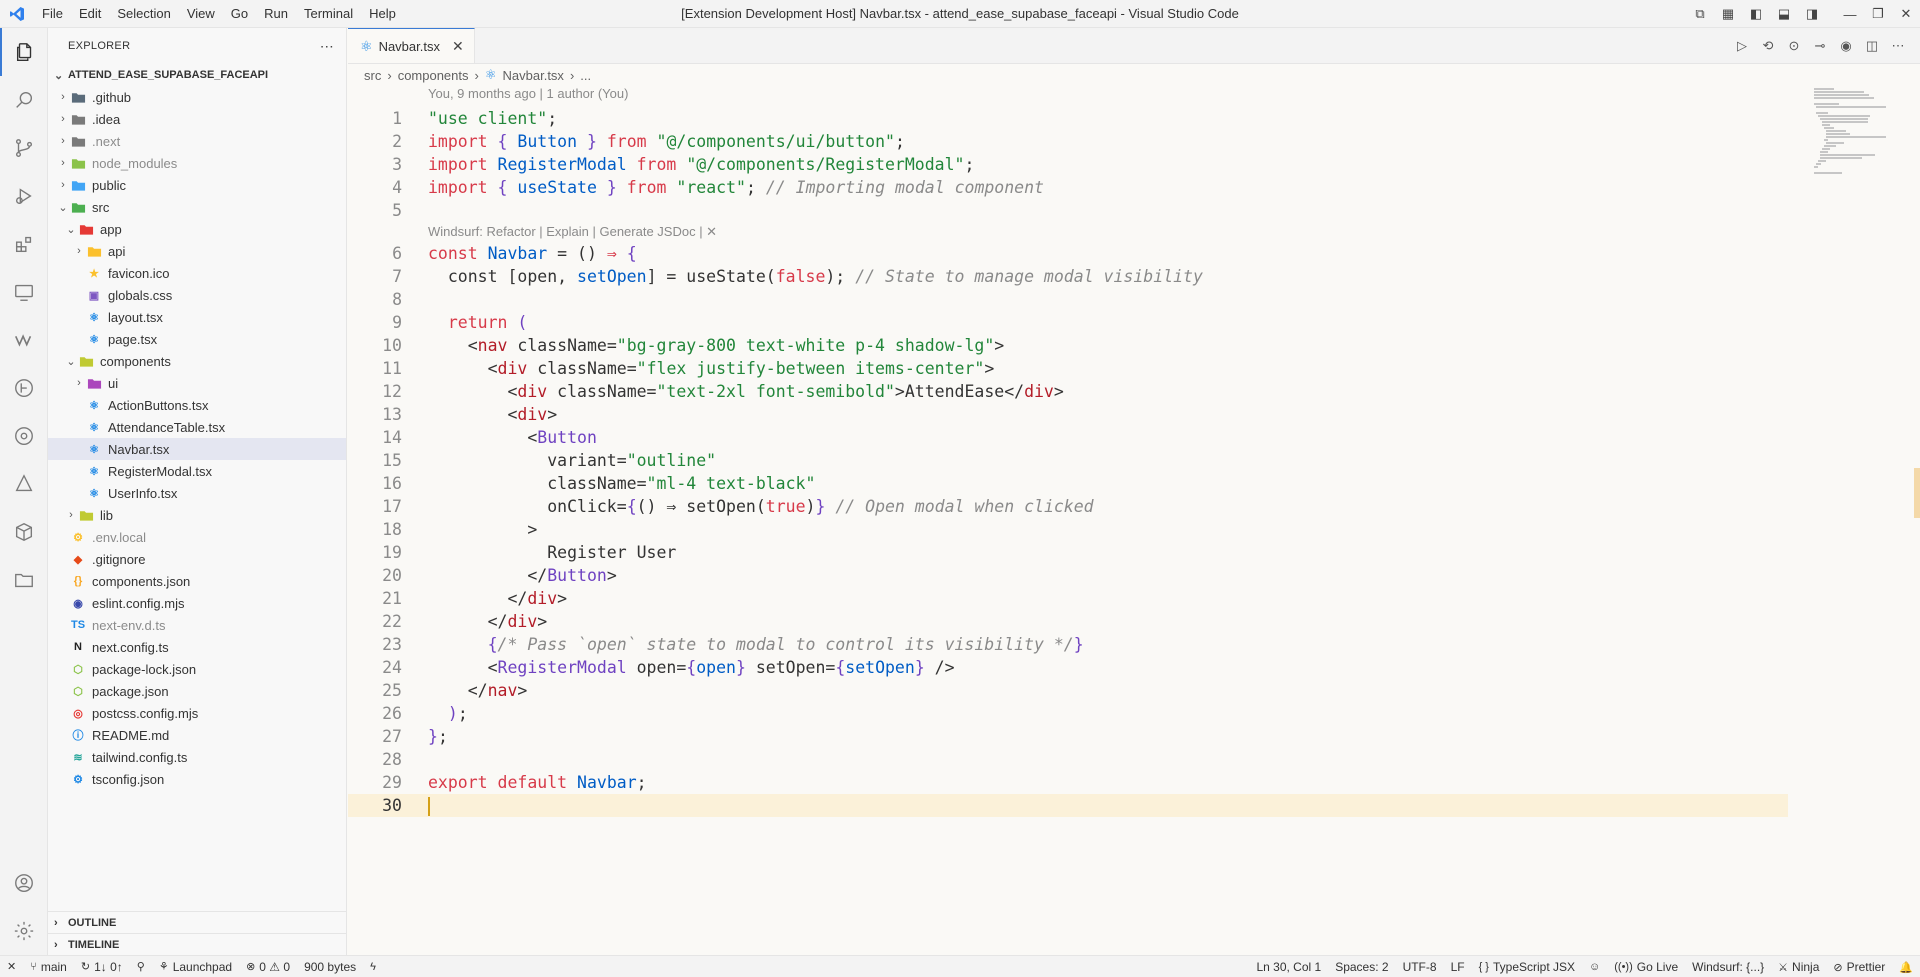  I want to click on tree-item: › lib, so click(197, 515).